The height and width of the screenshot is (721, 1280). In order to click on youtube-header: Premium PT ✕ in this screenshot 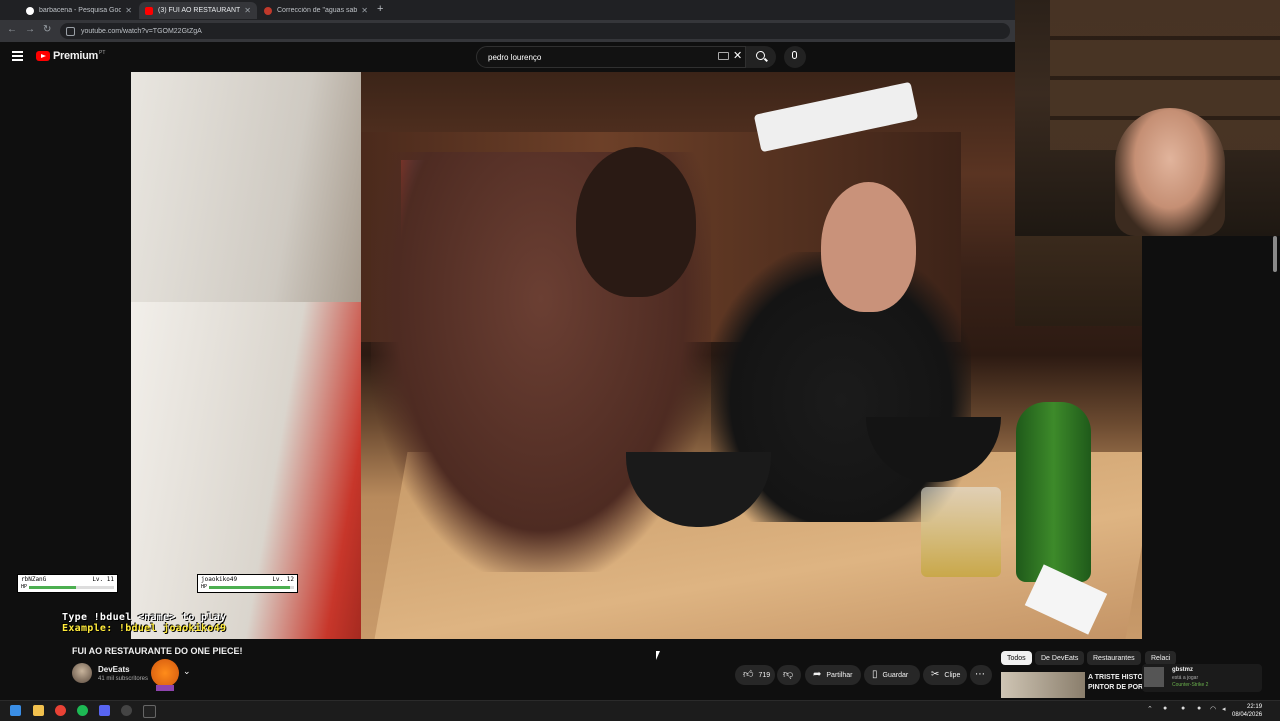, I will do `click(507, 57)`.